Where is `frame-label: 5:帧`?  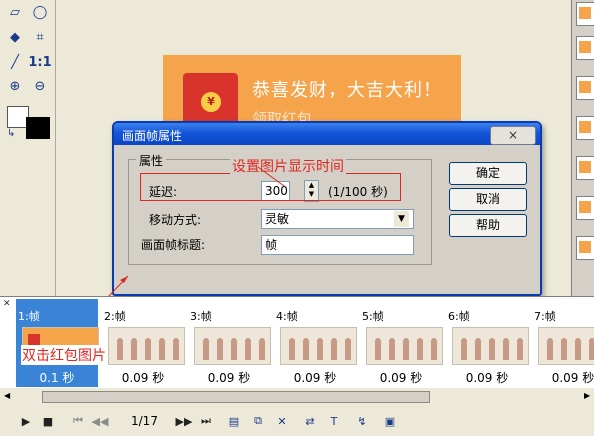
frame-label: 5:帧 is located at coordinates (373, 316).